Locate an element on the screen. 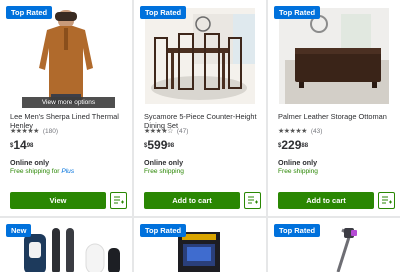 The height and width of the screenshot is (272, 400). price: $22988 is located at coordinates (293, 145).